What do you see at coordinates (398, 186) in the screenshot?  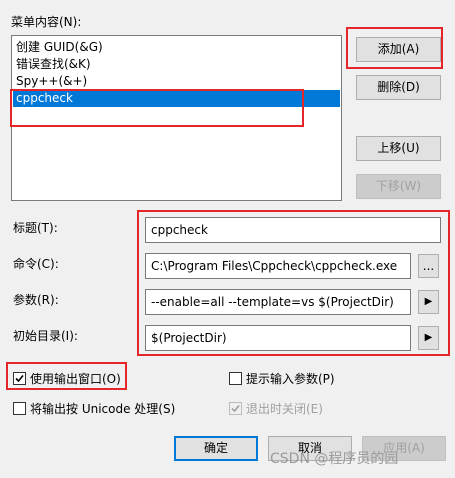 I see `move-down-button: 下移(W)` at bounding box center [398, 186].